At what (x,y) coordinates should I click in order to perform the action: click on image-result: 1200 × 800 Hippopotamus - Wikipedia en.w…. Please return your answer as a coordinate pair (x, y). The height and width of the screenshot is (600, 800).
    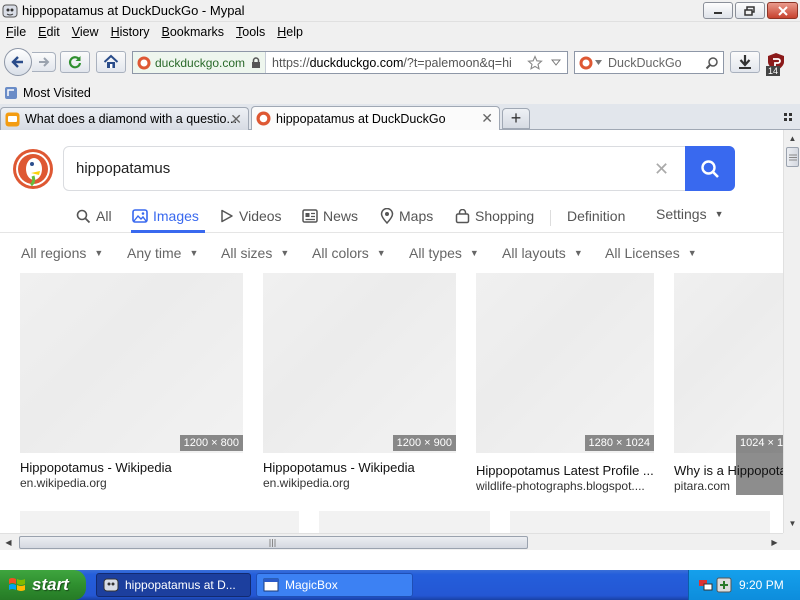
    Looking at the image, I should click on (131, 383).